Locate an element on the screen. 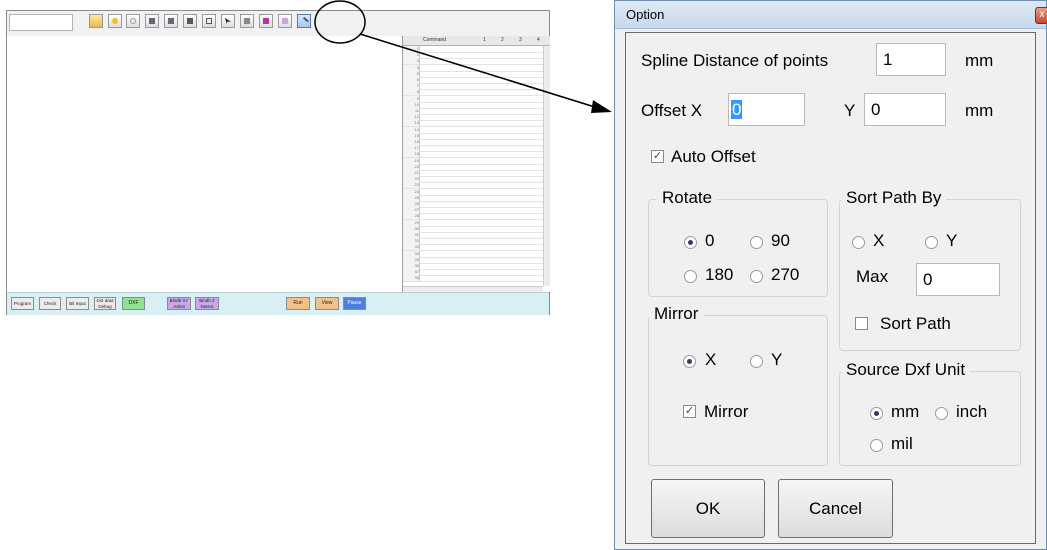 This screenshot has height=550, width=1047. sort-x-radio is located at coordinates (858, 242).